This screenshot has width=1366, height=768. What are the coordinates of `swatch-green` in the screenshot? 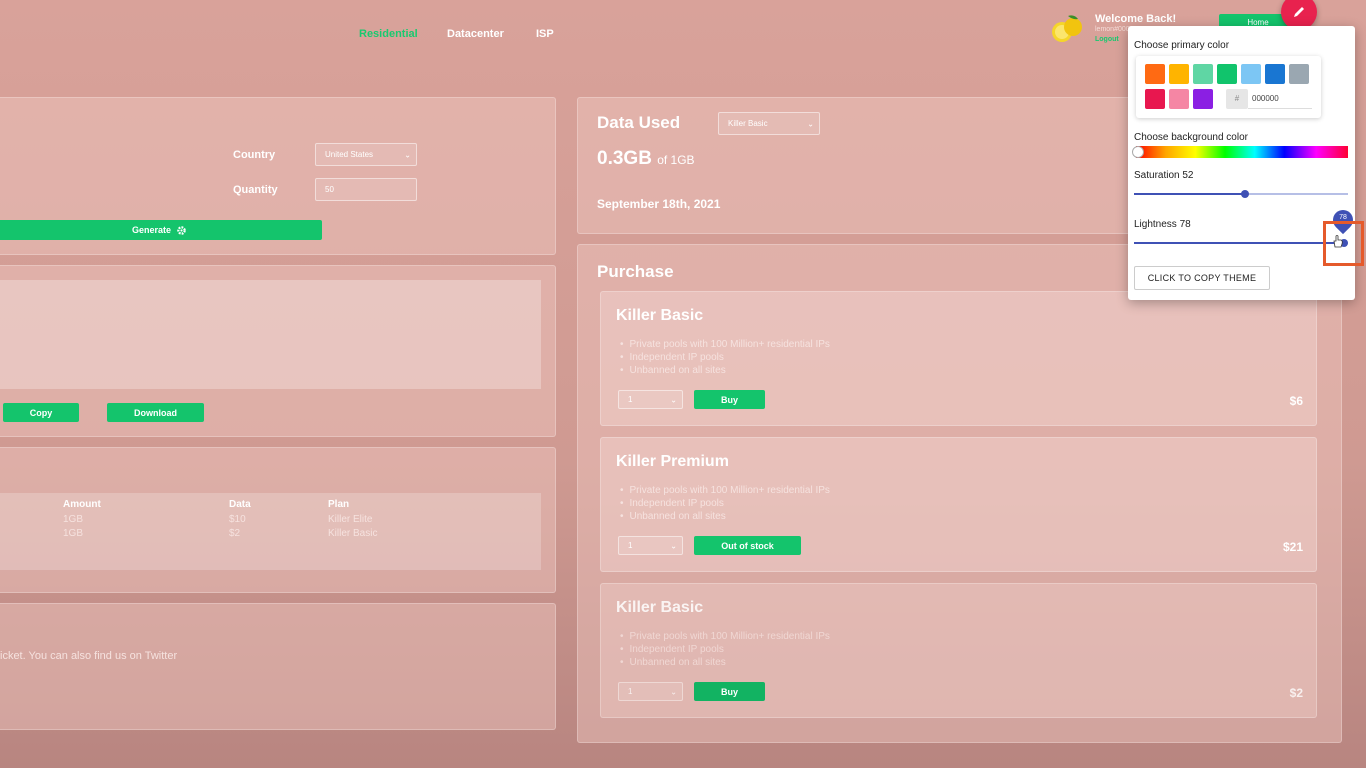 It's located at (1227, 74).